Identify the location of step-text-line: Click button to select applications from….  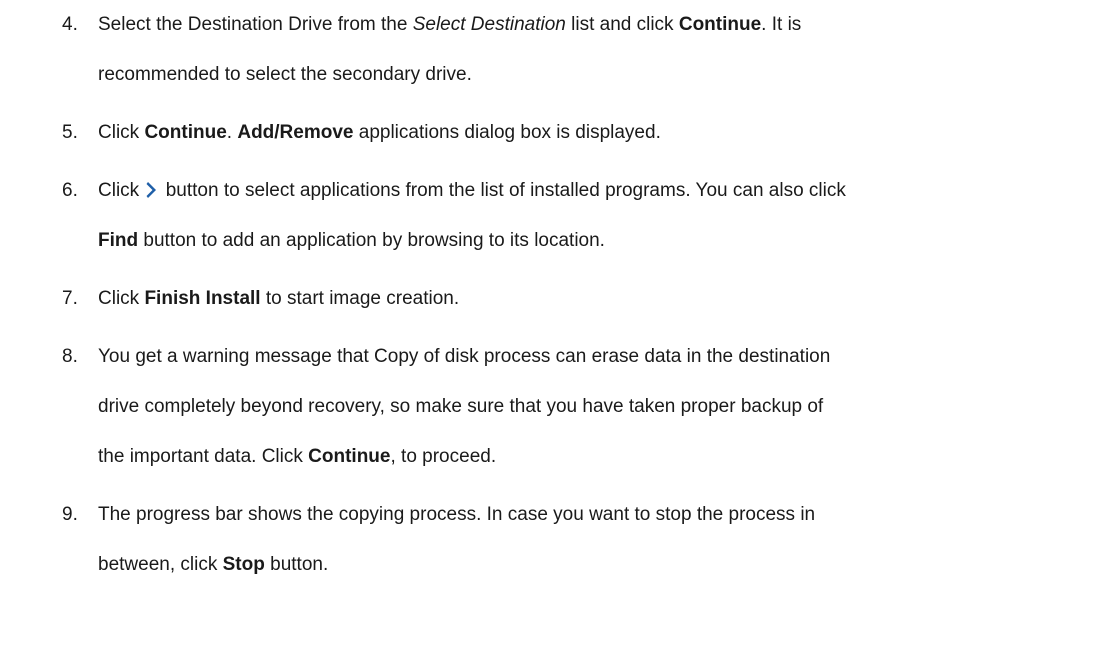
(605, 191).